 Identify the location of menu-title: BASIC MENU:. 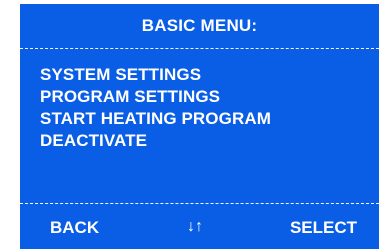
(199, 25).